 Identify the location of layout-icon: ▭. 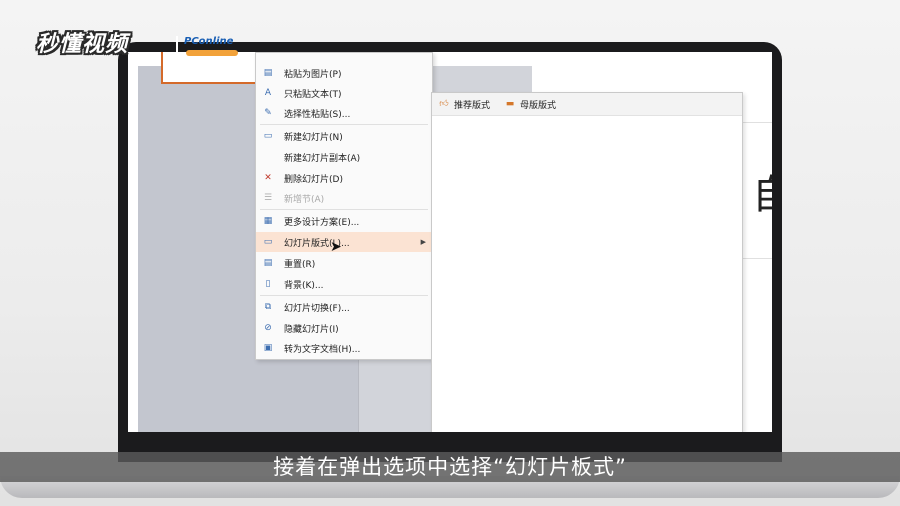
(268, 242).